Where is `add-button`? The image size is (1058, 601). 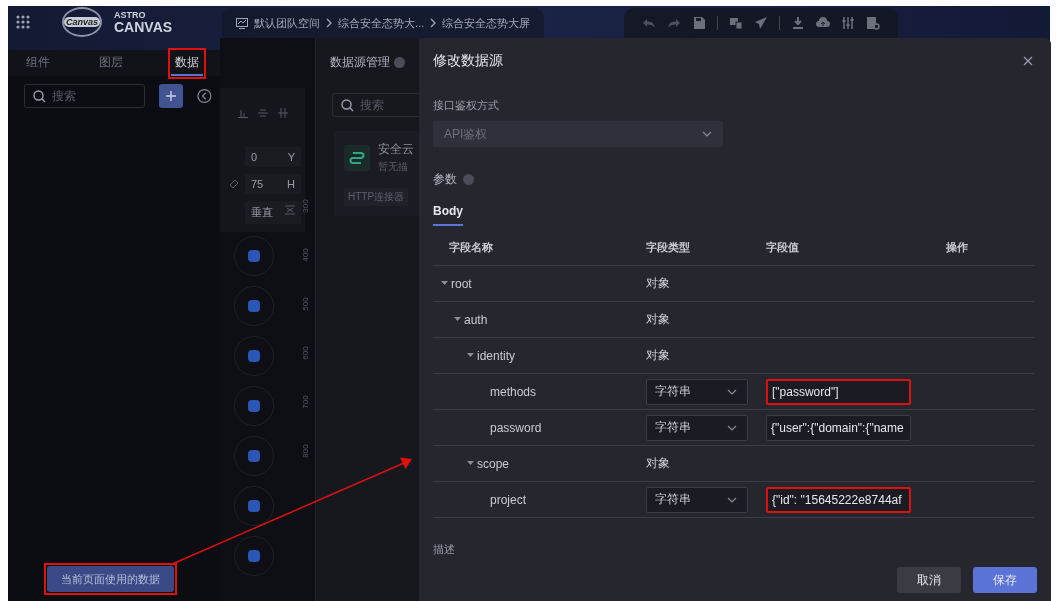
add-button is located at coordinates (171, 96).